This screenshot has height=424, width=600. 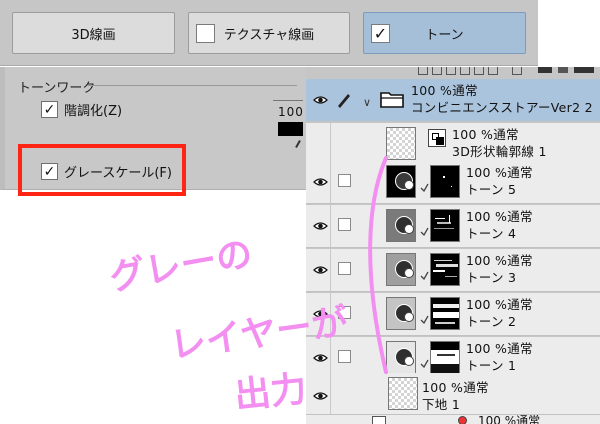 What do you see at coordinates (423, 71) in the screenshot?
I see `new-layer-icon` at bounding box center [423, 71].